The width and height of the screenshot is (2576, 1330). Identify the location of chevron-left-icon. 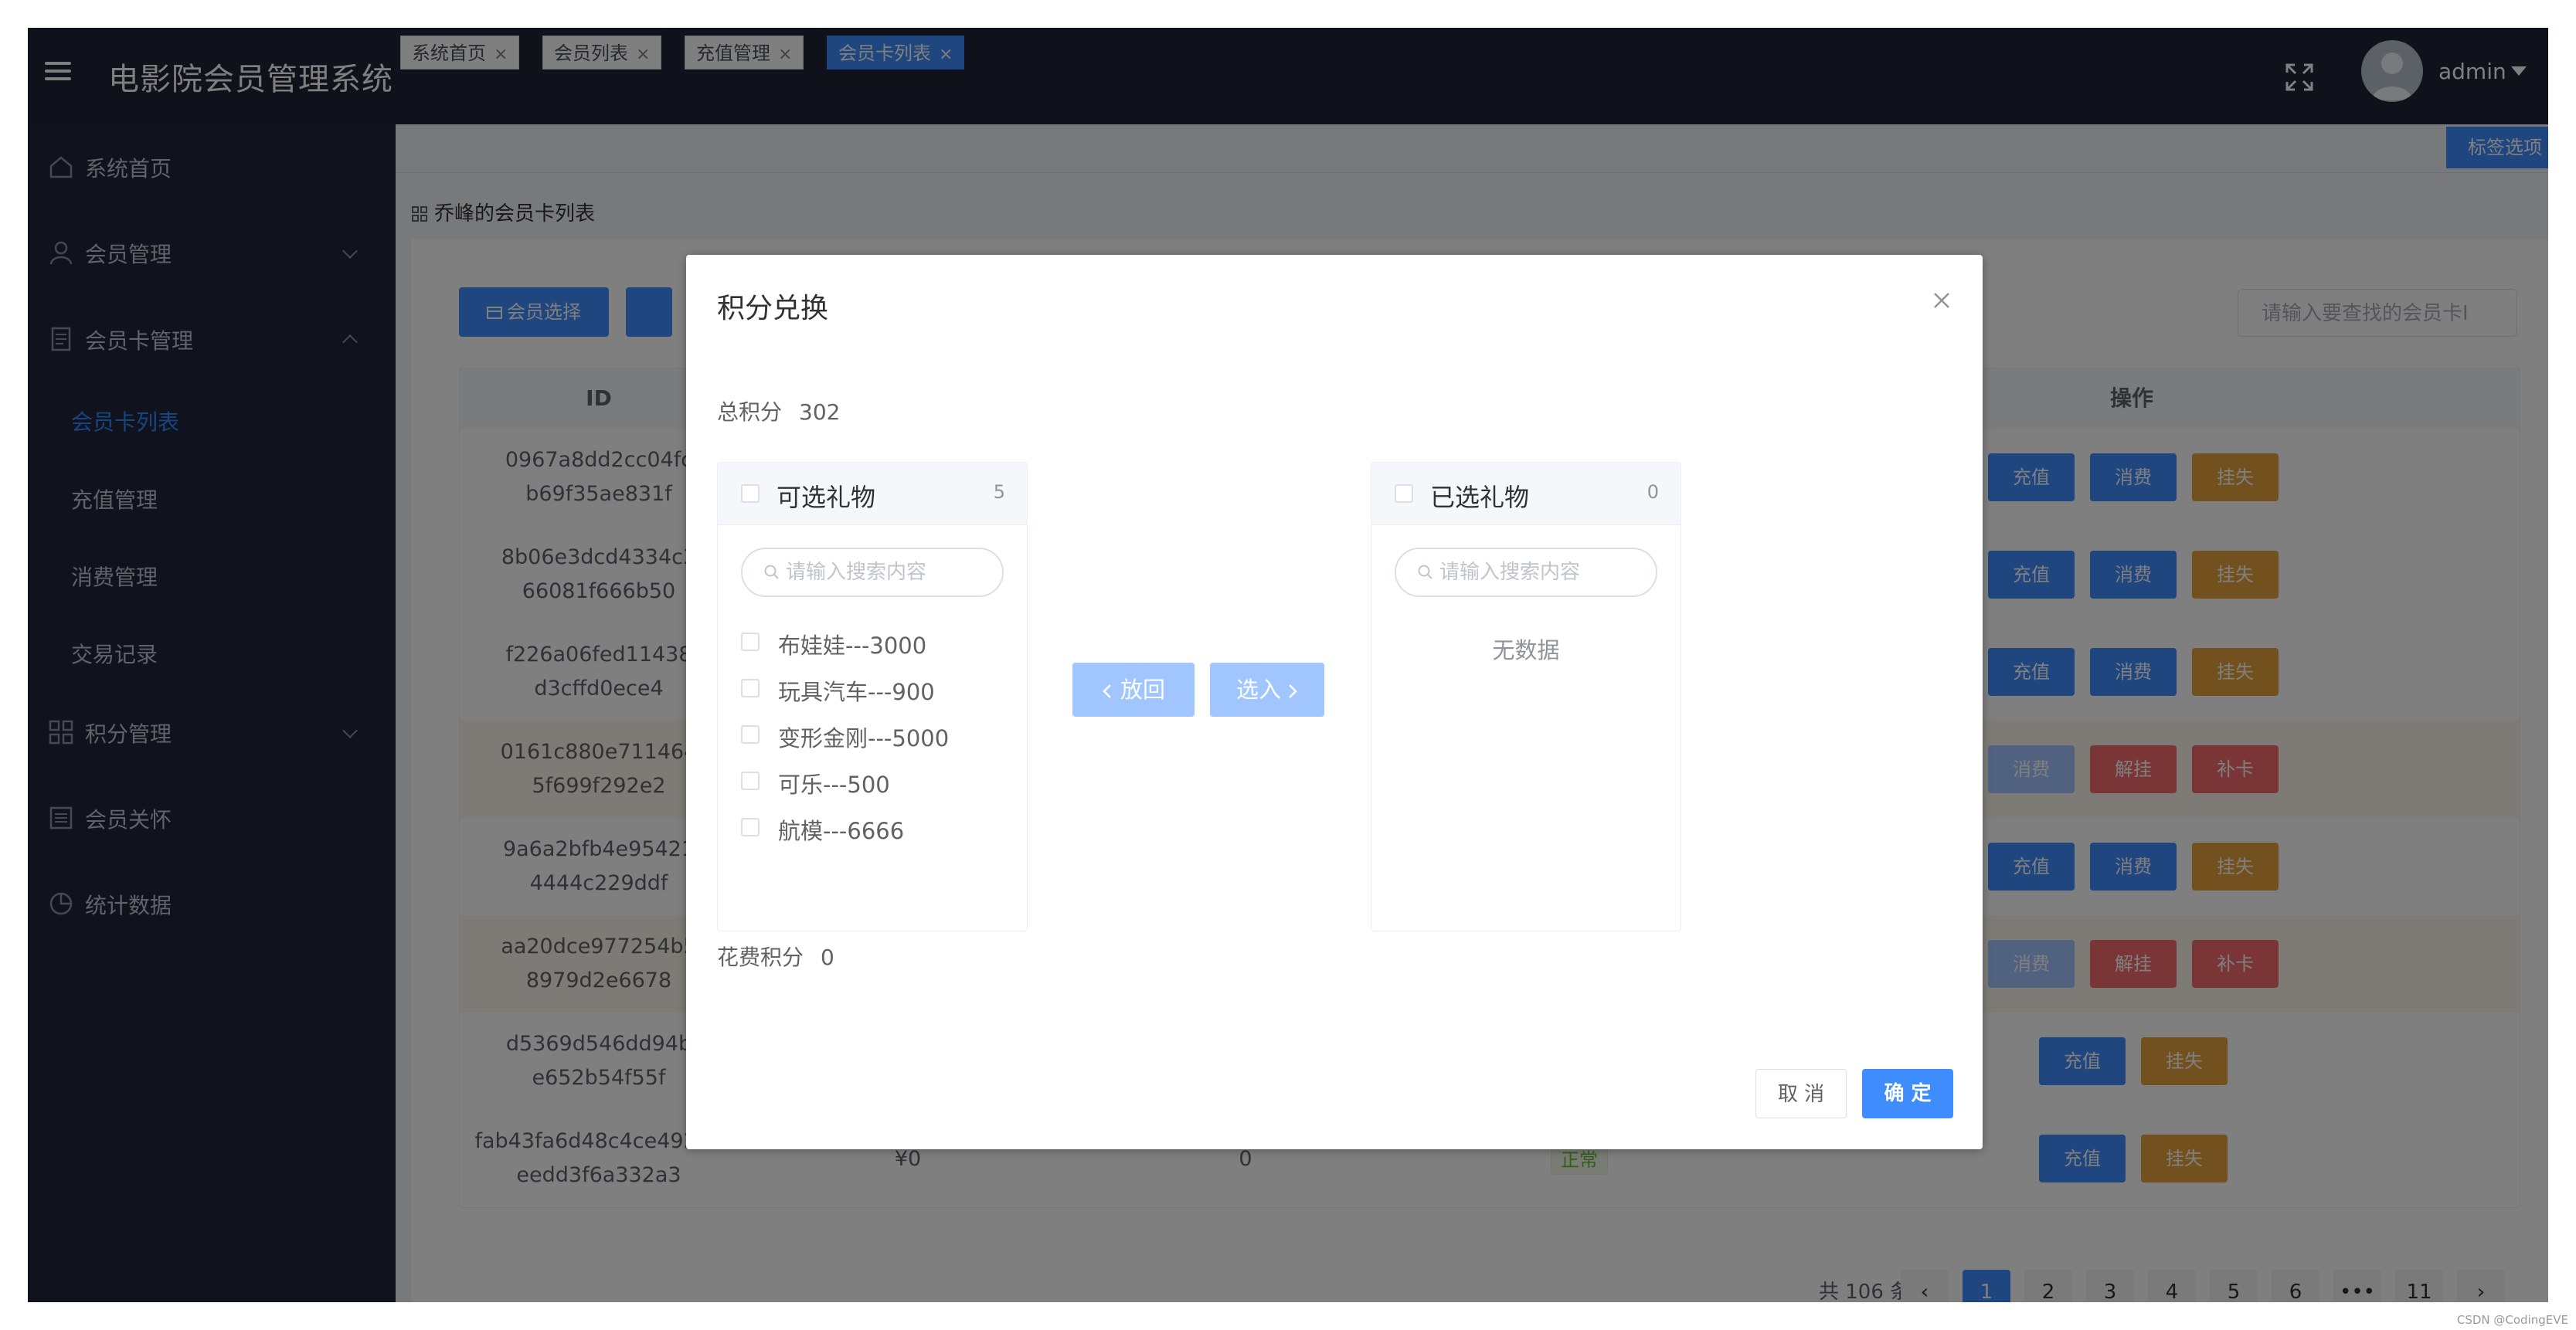
(1107, 691).